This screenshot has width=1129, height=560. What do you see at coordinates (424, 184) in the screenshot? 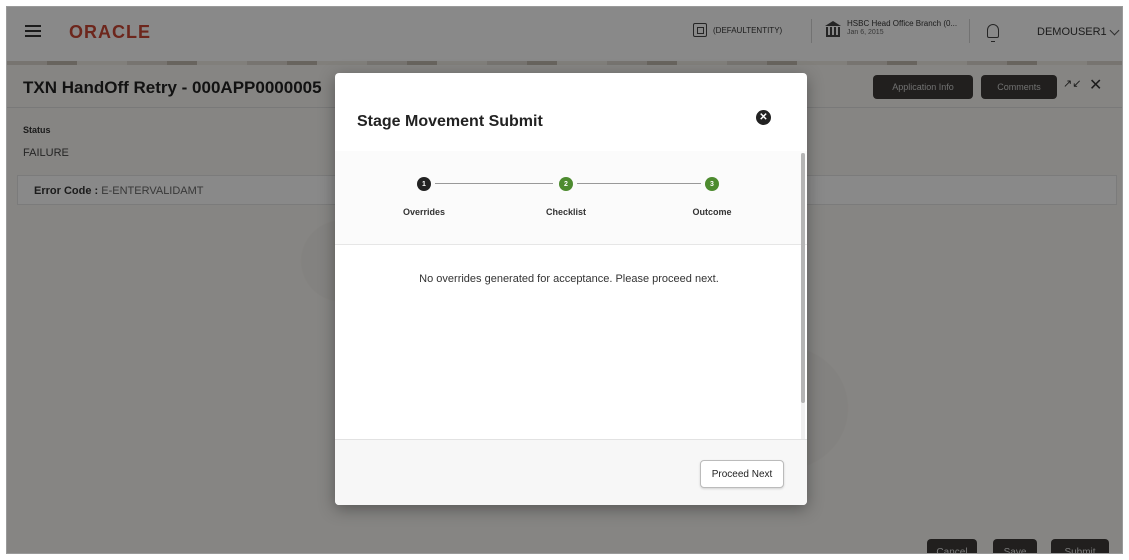
I see `step-1-circle: 1` at bounding box center [424, 184].